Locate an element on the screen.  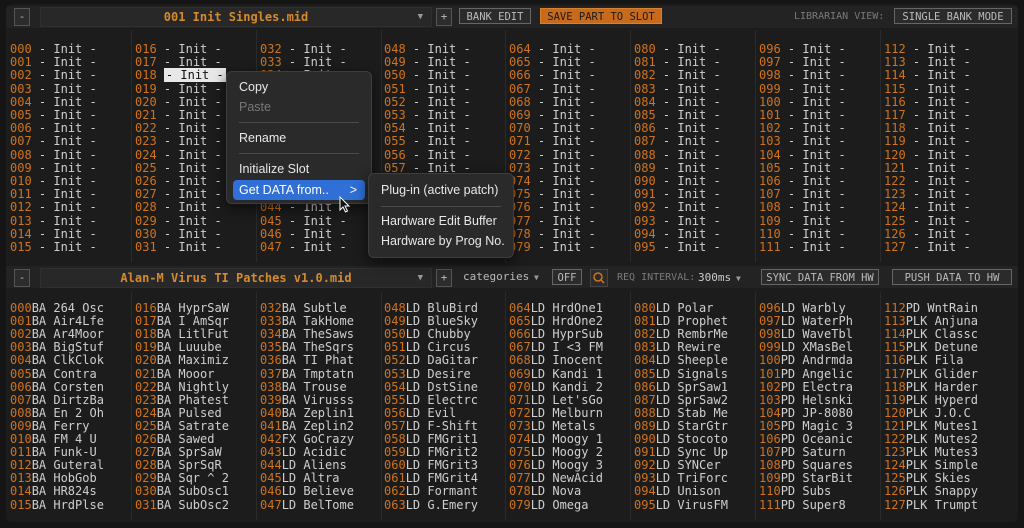
slot-item: 075 - Init - is located at coordinates (552, 194).